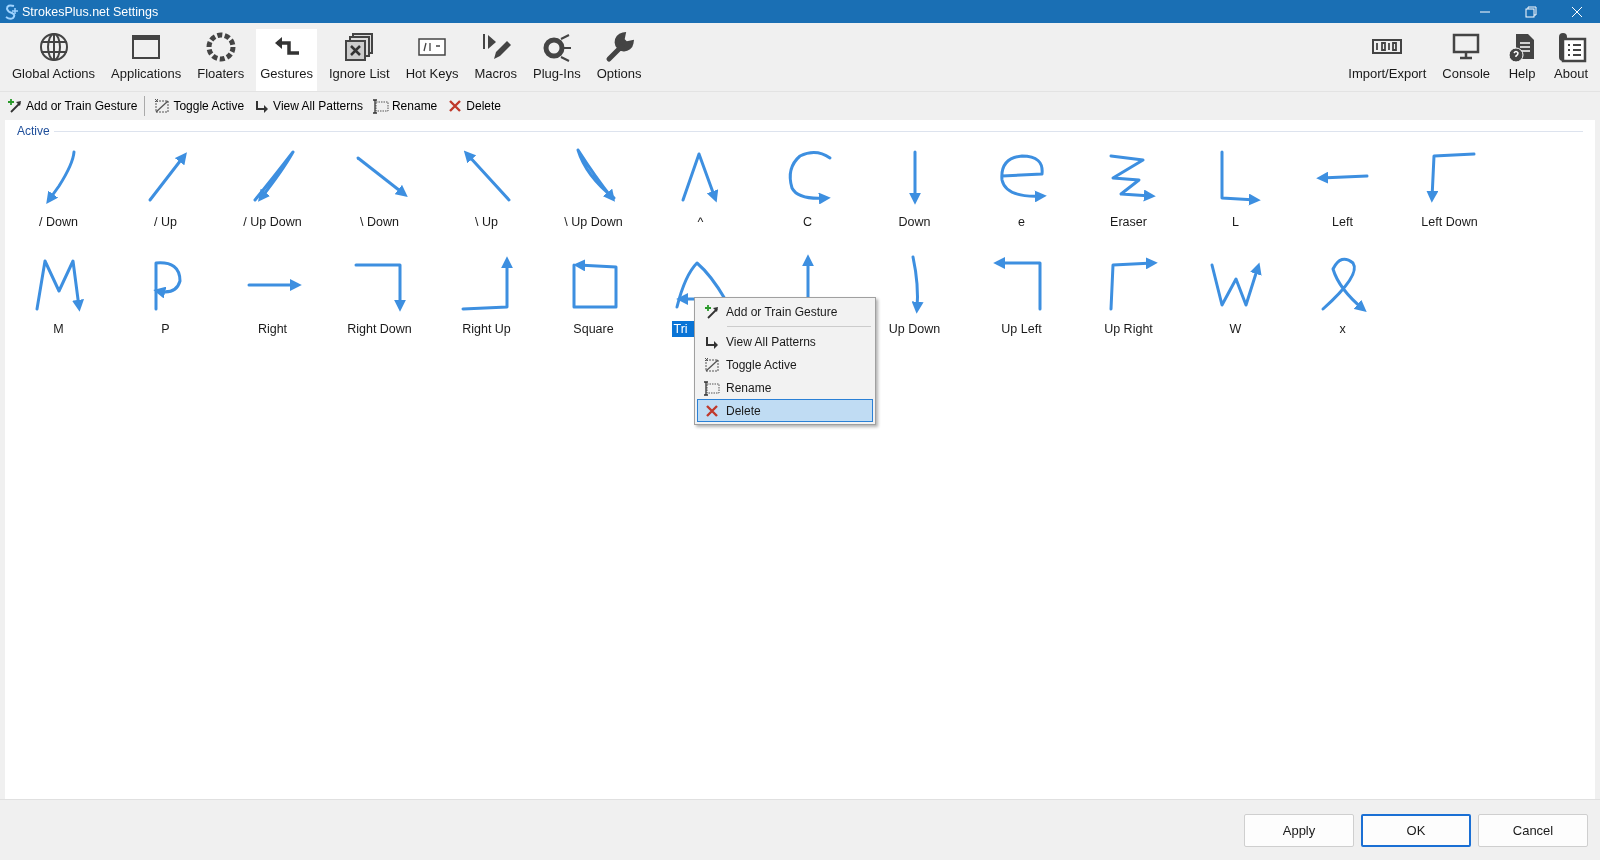  What do you see at coordinates (262, 106) in the screenshot?
I see `corner-arrow-icon` at bounding box center [262, 106].